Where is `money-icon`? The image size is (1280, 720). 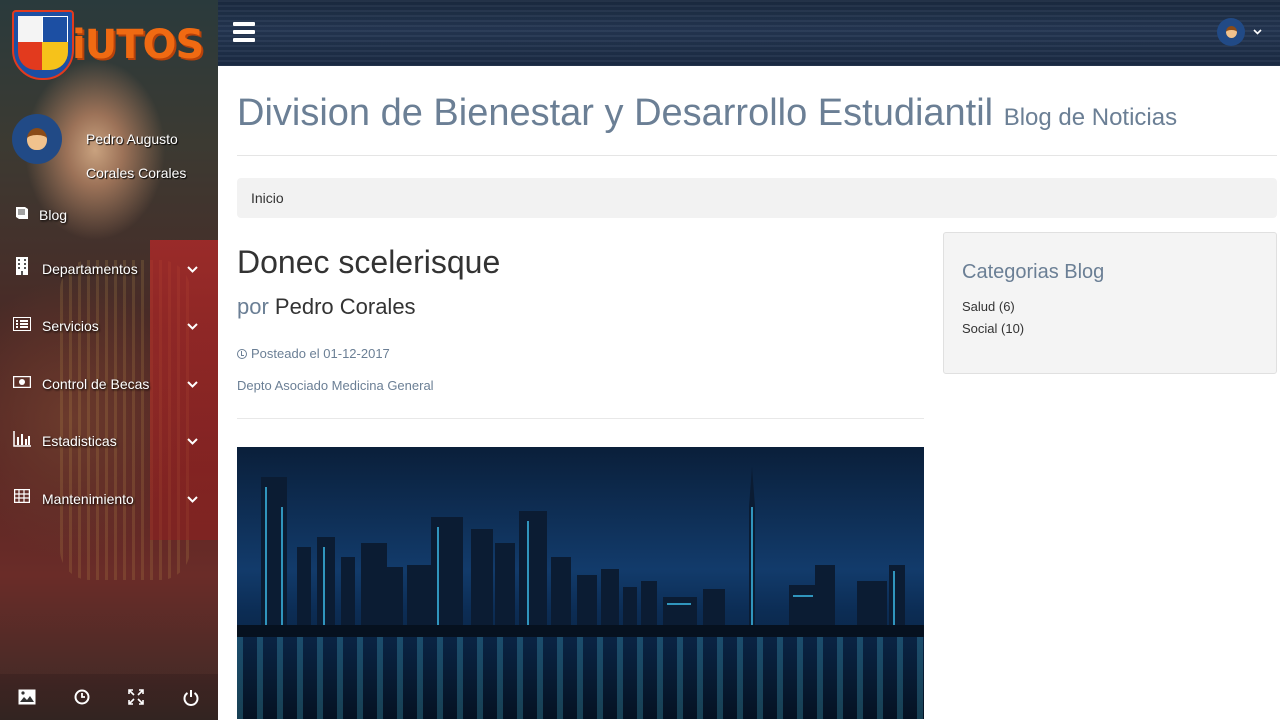 money-icon is located at coordinates (22, 384).